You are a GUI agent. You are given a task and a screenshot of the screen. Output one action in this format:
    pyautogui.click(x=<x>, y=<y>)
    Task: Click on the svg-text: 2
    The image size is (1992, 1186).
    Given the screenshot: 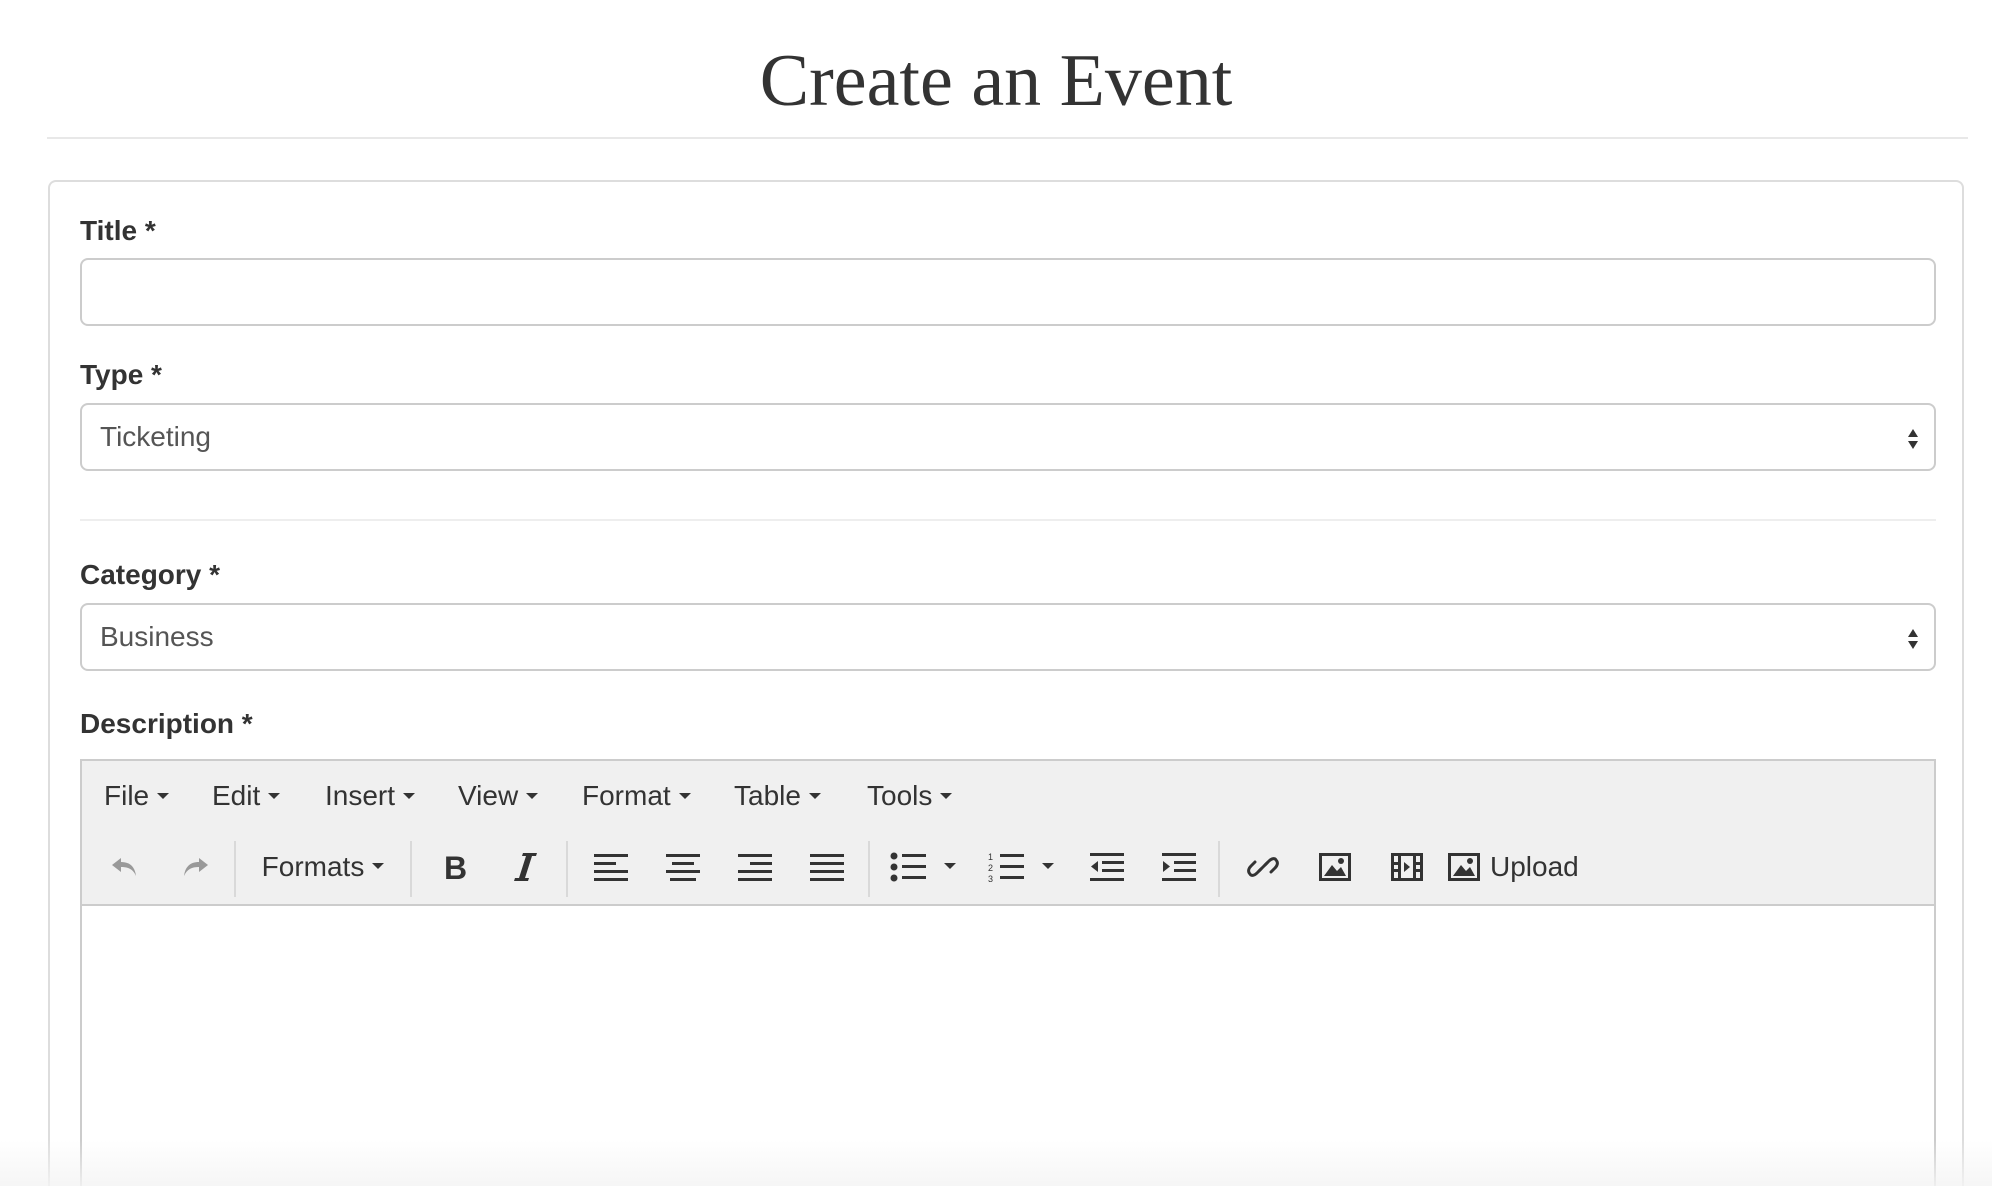 What is the action you would take?
    pyautogui.click(x=990, y=868)
    